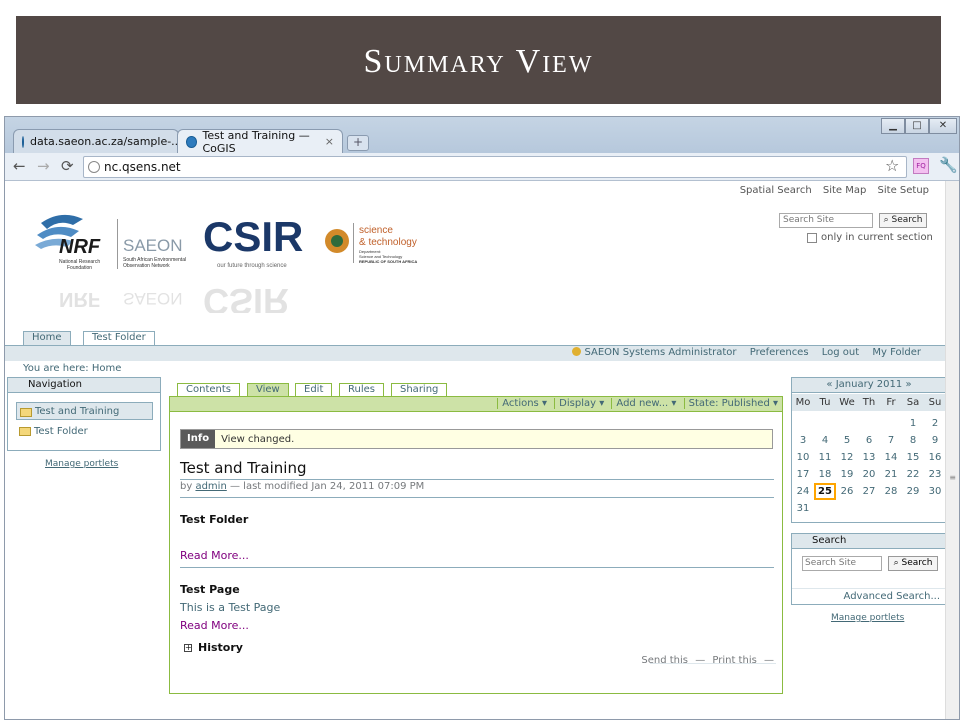  Describe the element at coordinates (907, 220) in the screenshot. I see `site-search-button-label: Search` at that location.